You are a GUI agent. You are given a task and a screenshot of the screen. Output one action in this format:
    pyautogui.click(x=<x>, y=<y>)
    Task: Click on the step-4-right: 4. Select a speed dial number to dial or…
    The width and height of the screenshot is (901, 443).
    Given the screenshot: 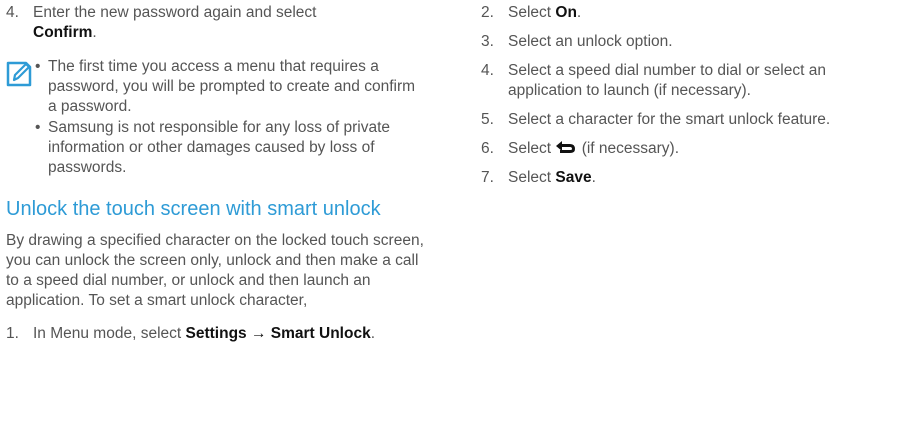 What is the action you would take?
    pyautogui.click(x=691, y=81)
    